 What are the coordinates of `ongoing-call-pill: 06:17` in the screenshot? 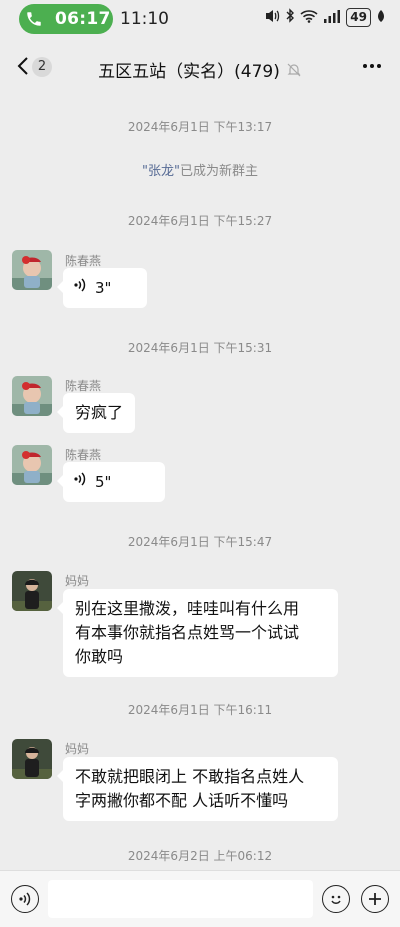 It's located at (66, 19).